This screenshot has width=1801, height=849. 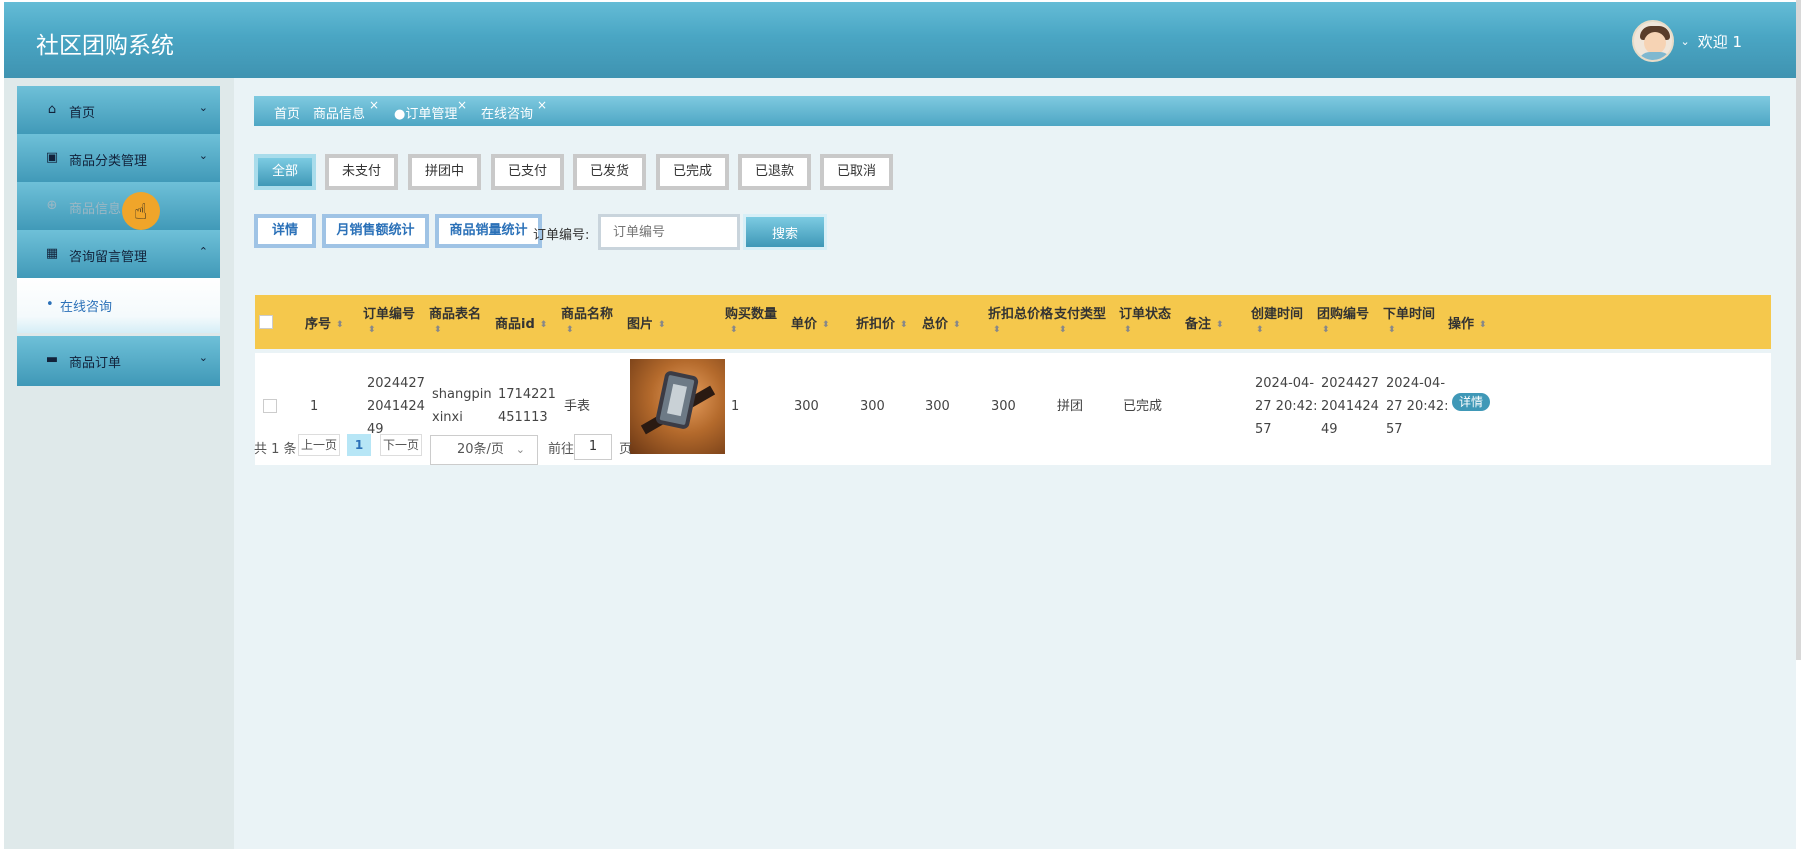 What do you see at coordinates (1417, 406) in the screenshot?
I see `cell-order-time: 2024-04- 27 20:42: 57` at bounding box center [1417, 406].